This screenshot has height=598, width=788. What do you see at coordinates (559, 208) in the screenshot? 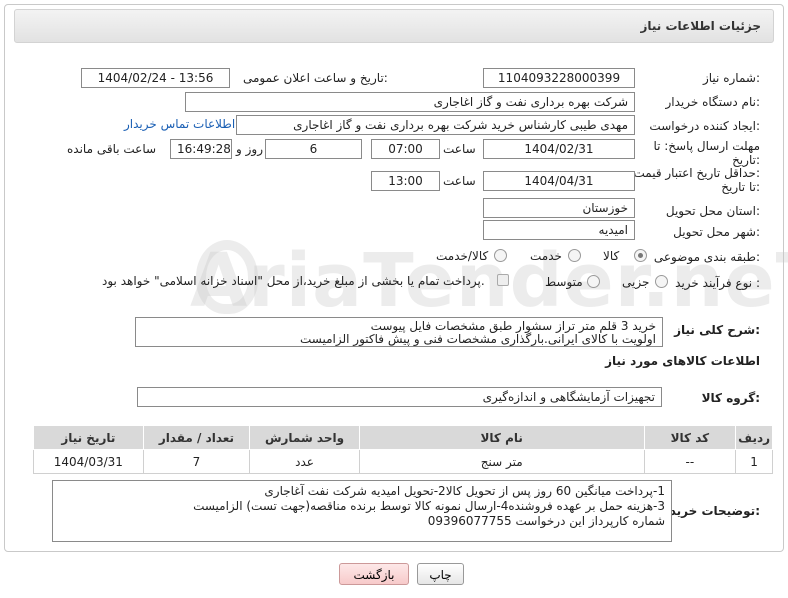
I see `province-field: خوزستان` at bounding box center [559, 208].